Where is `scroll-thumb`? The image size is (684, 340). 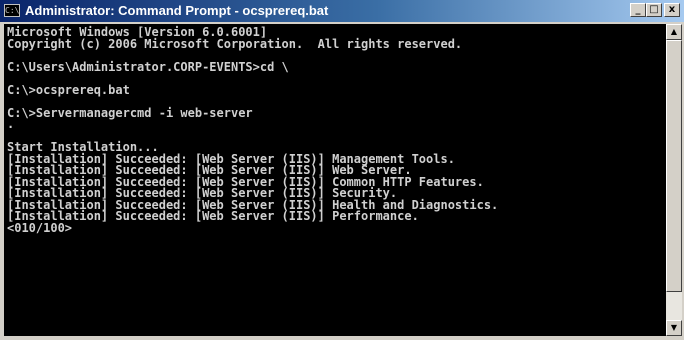 scroll-thumb is located at coordinates (674, 166).